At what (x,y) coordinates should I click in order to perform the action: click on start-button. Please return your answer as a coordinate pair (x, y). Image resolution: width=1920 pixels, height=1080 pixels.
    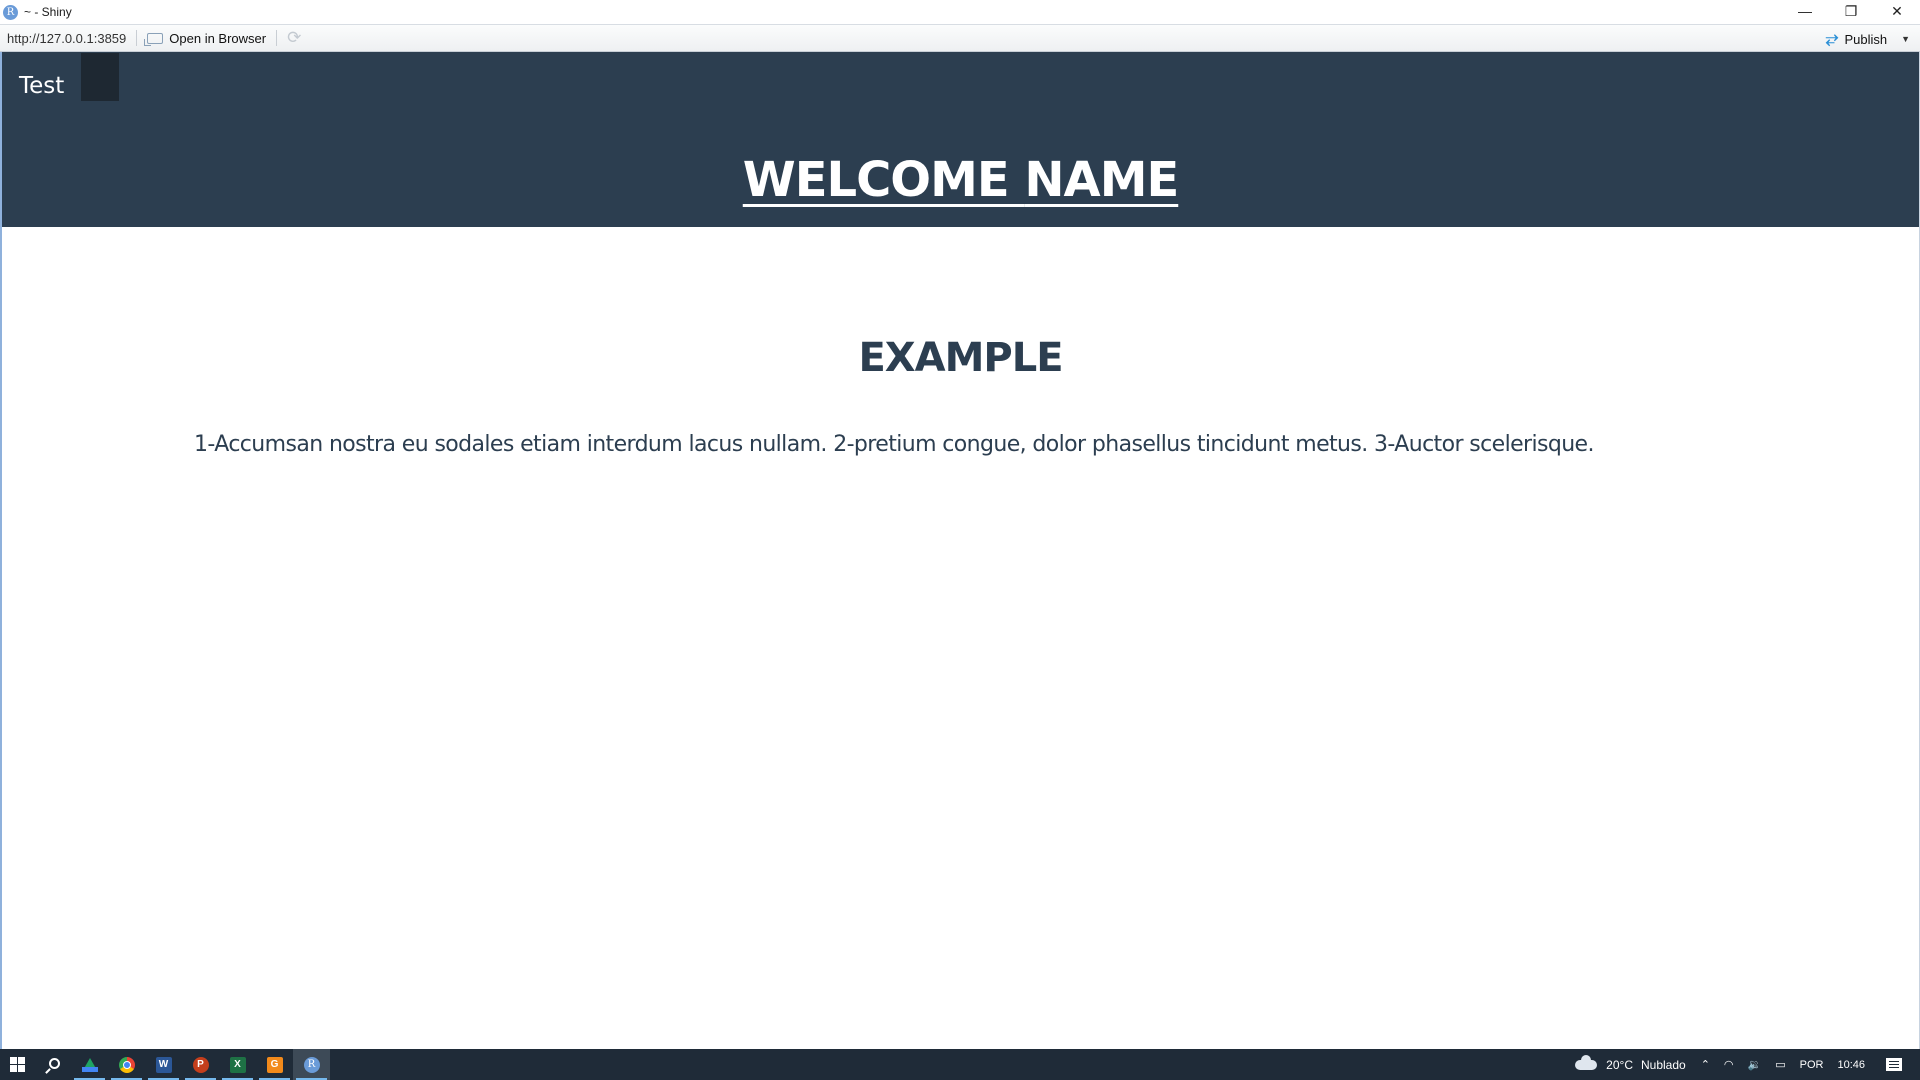
    Looking at the image, I should click on (17, 1064).